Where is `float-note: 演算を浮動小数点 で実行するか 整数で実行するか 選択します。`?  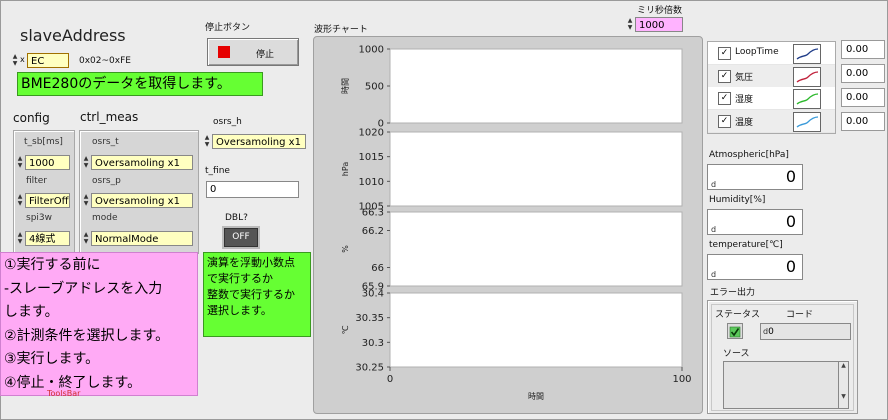
float-note: 演算を浮動小数点 で実行するか 整数で実行するか 選択します。 is located at coordinates (257, 294).